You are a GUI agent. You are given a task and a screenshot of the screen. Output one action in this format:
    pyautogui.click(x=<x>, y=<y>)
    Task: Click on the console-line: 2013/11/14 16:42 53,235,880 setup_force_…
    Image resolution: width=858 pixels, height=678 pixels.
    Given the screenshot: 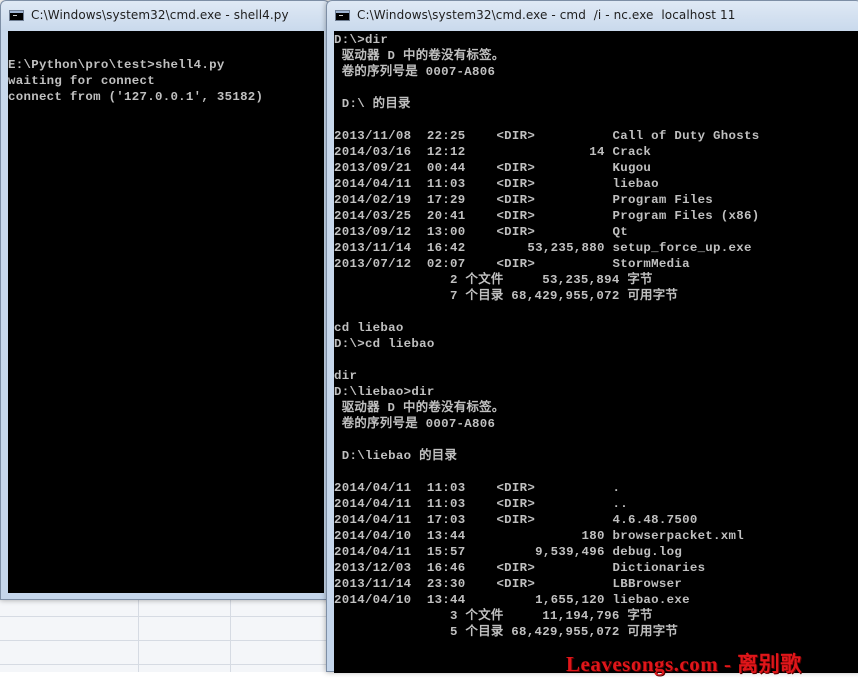 What is the action you would take?
    pyautogui.click(x=543, y=248)
    